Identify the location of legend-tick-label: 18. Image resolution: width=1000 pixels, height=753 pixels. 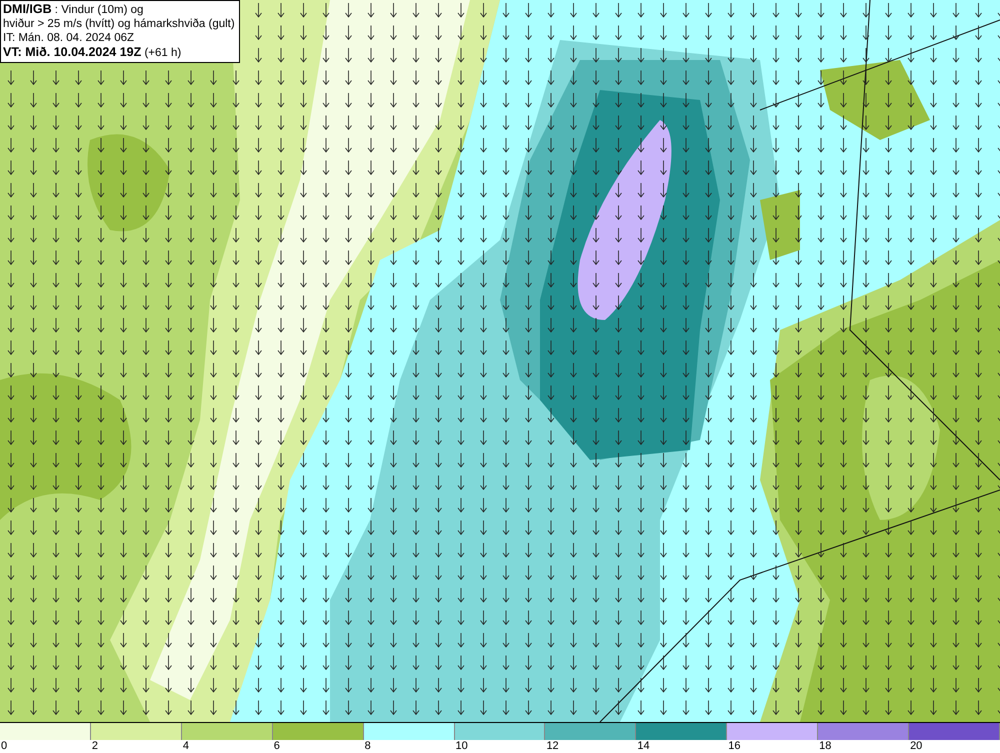
(825, 746).